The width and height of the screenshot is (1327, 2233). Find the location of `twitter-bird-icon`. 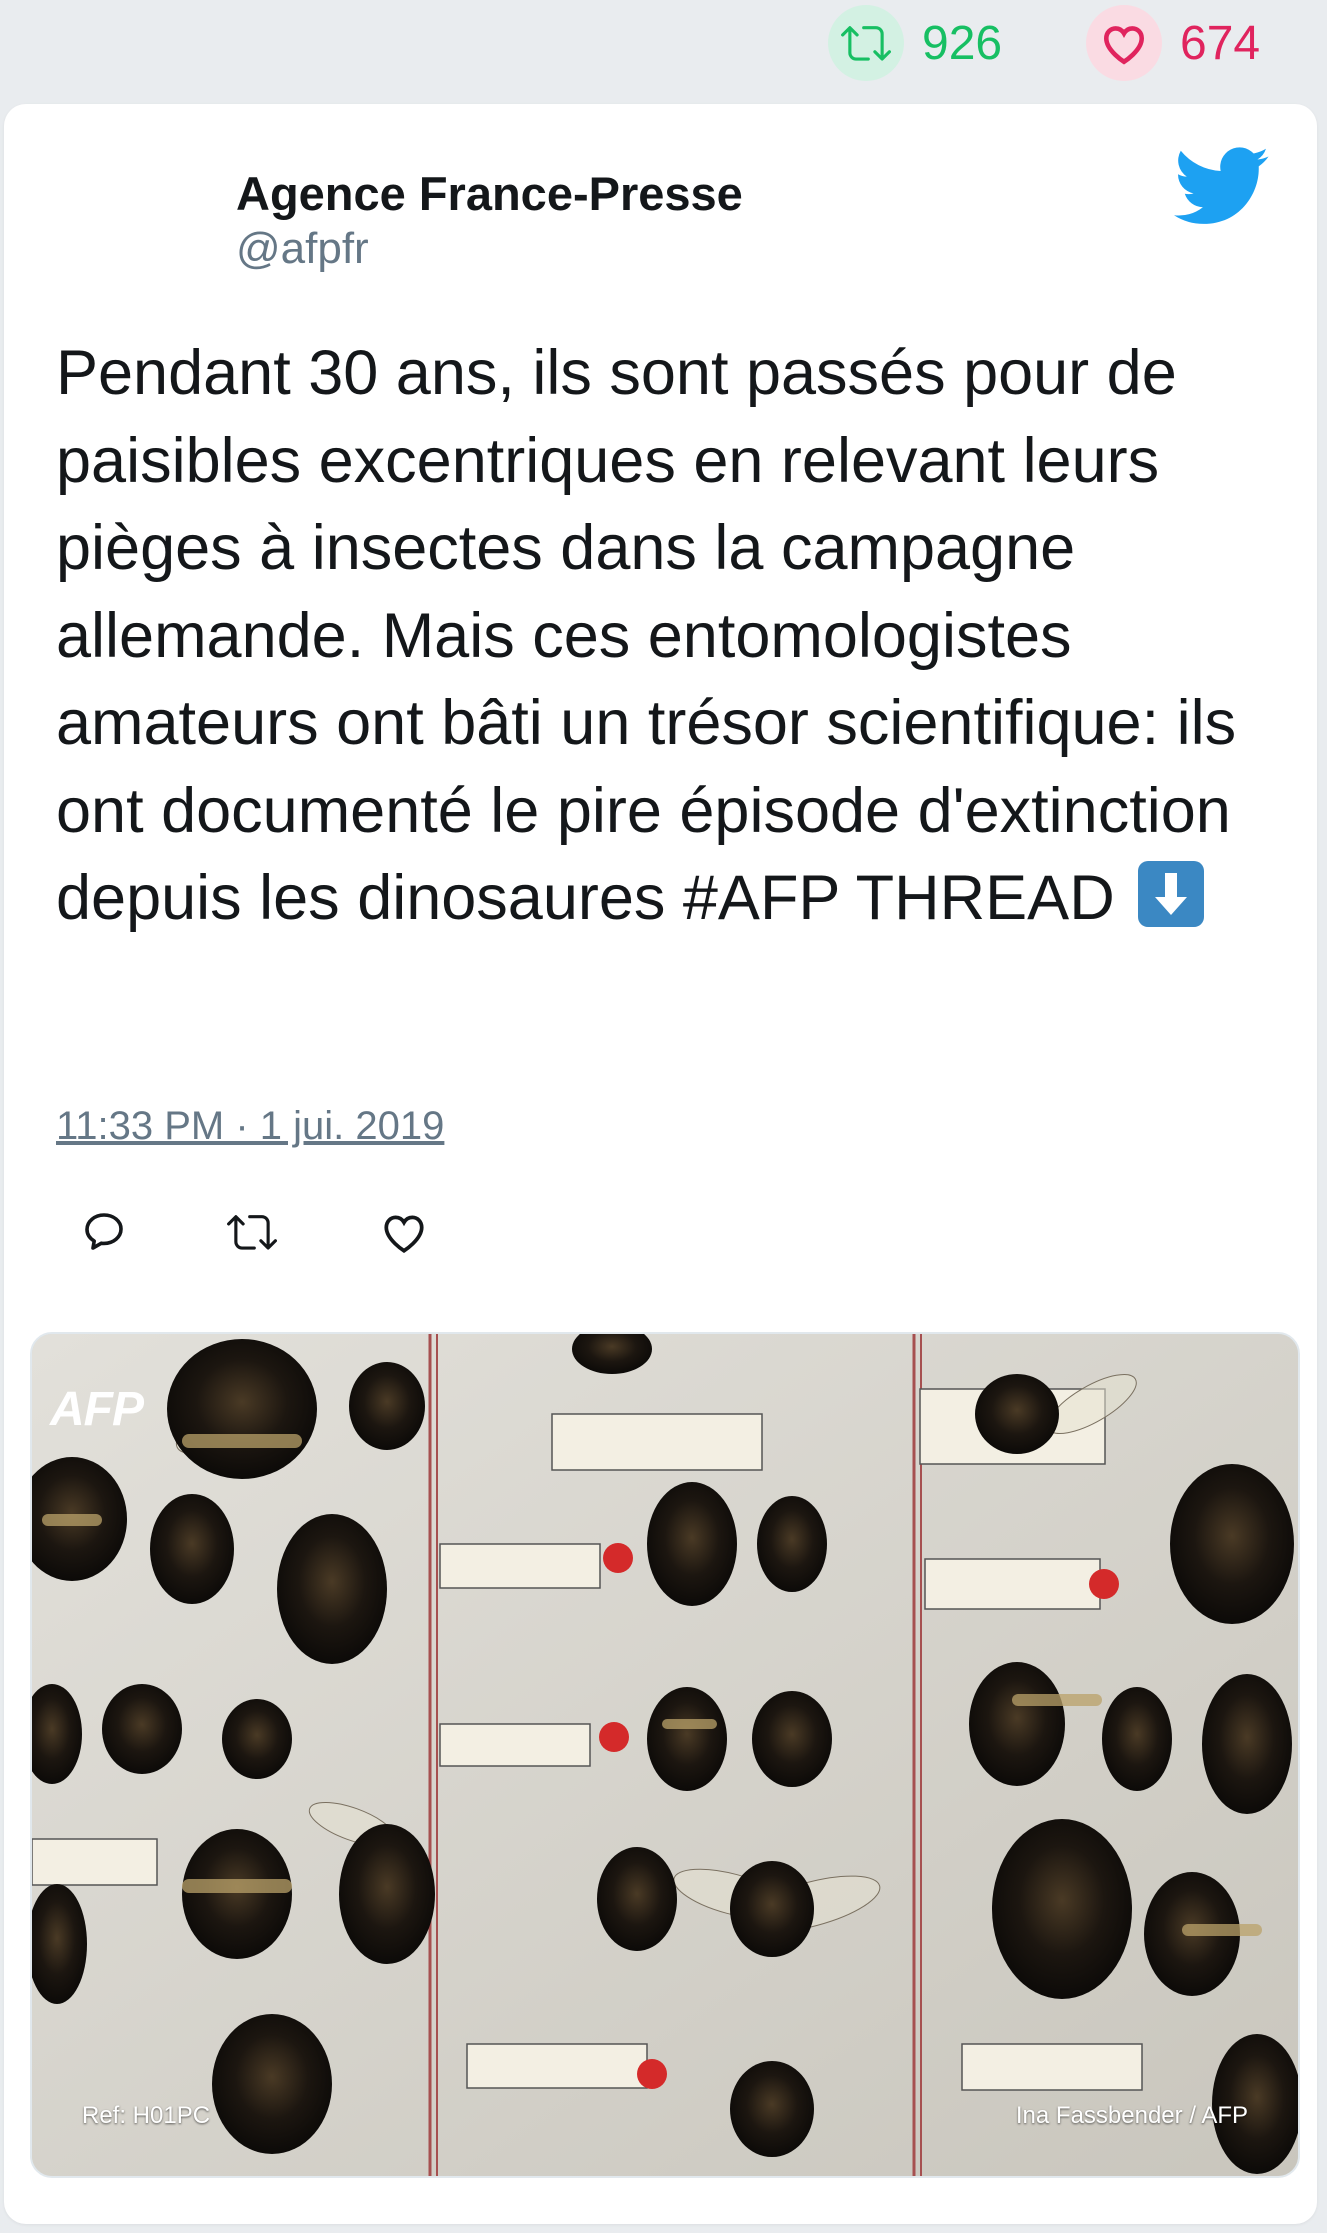

twitter-bird-icon is located at coordinates (1222, 187).